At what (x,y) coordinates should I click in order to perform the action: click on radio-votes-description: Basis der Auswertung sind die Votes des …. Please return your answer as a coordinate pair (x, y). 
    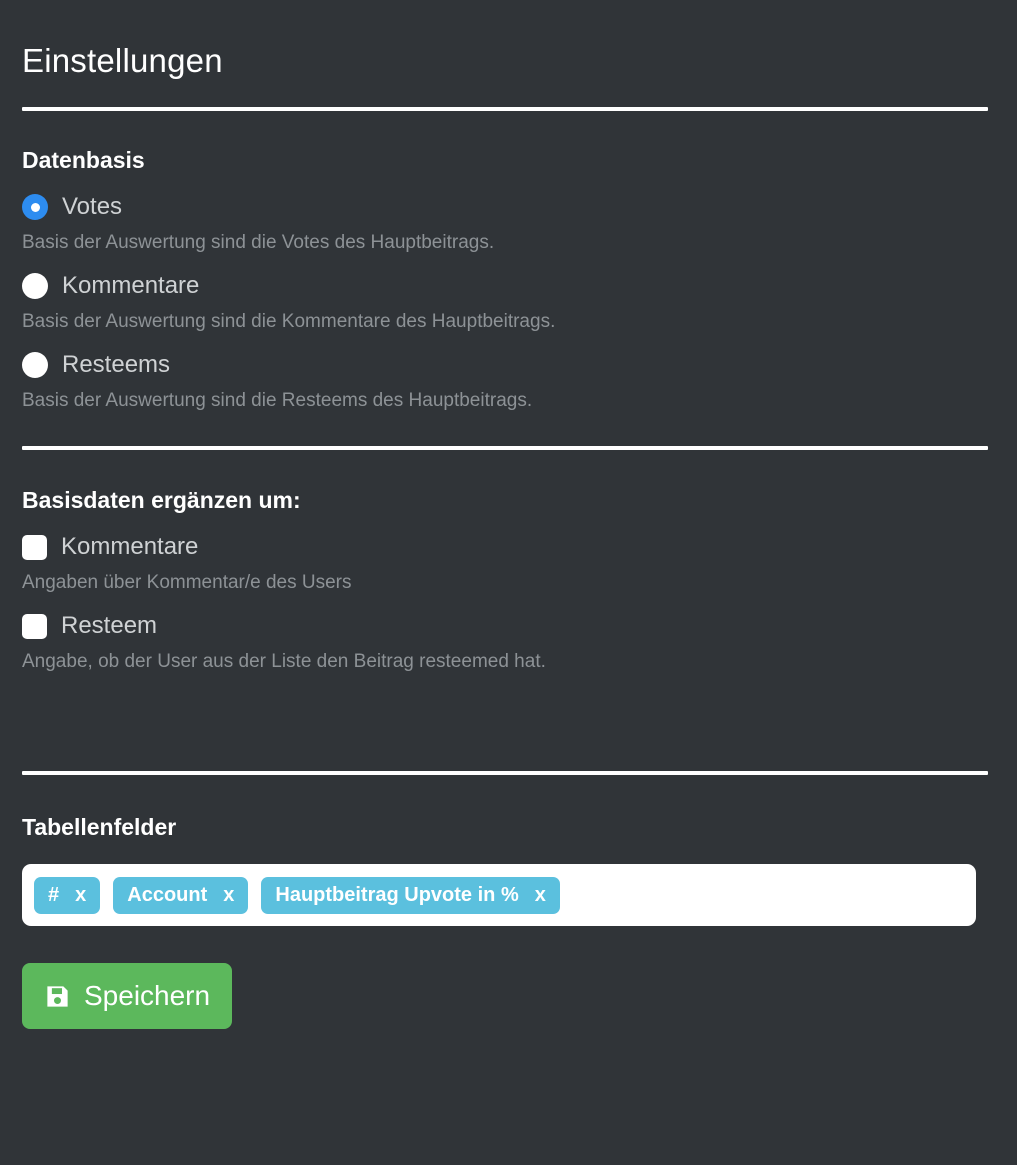
    Looking at the image, I should click on (258, 242).